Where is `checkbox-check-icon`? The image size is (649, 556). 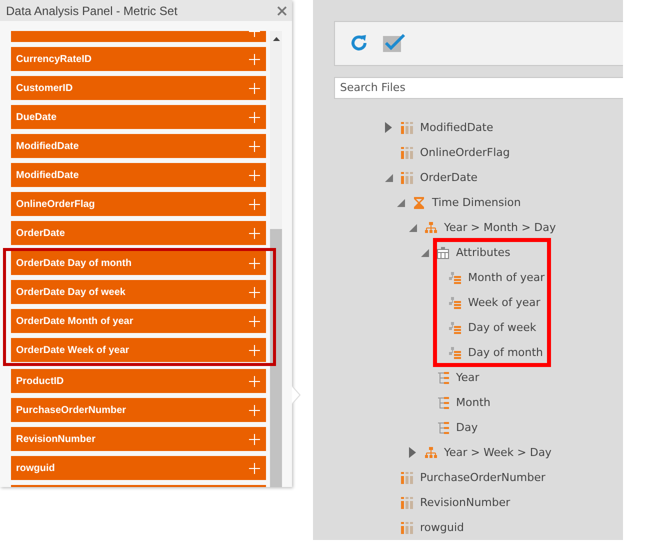
checkbox-check-icon is located at coordinates (394, 43).